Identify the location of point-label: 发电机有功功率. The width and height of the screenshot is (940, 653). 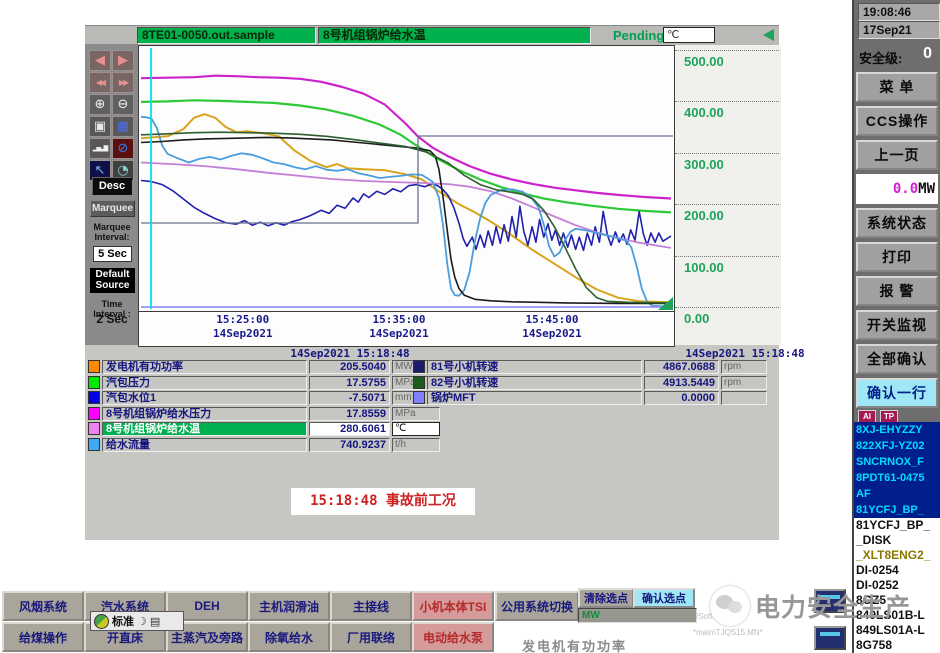
(204, 367).